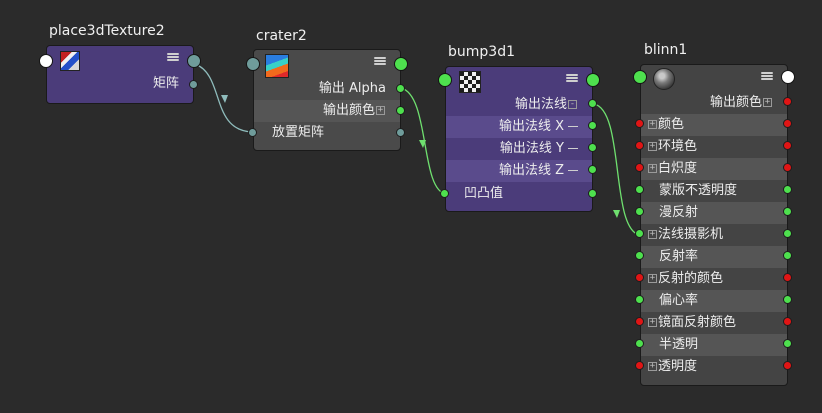 The width and height of the screenshot is (822, 413). I want to click on blinn-output-color-label: 输出颜色, so click(735, 102).